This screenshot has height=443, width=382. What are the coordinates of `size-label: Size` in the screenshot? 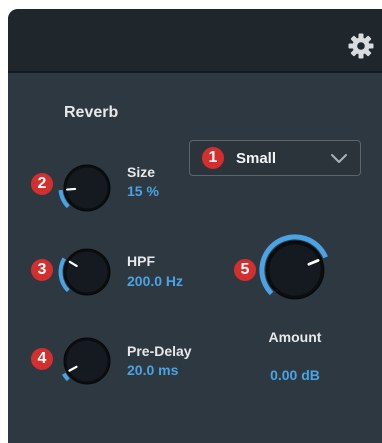 It's located at (141, 172).